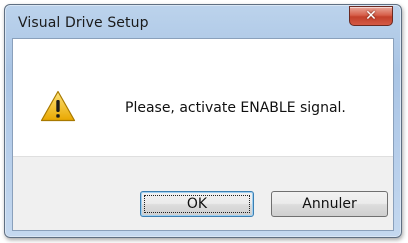 The image size is (408, 243). I want to click on message-text: Please, activate ENABLE signal., so click(235, 108).